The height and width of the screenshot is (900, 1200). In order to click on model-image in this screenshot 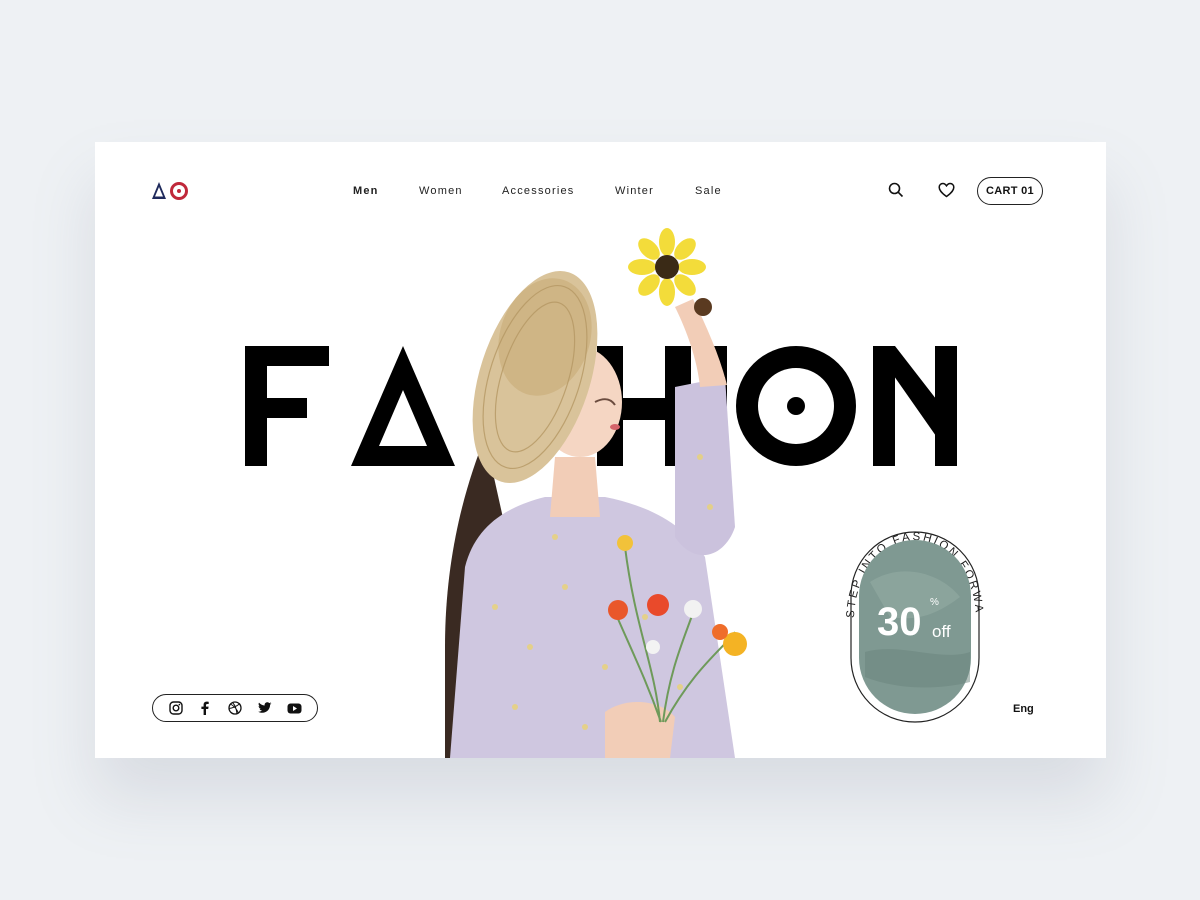, I will do `click(596, 493)`.